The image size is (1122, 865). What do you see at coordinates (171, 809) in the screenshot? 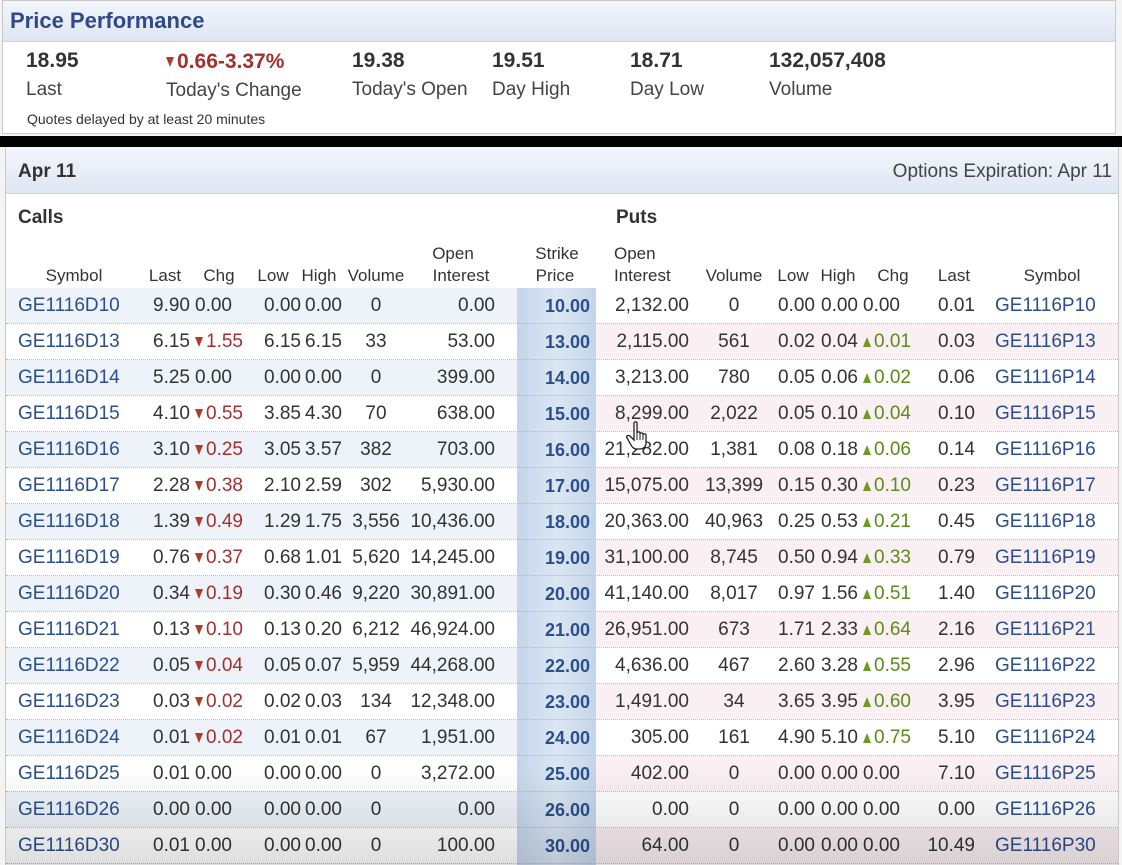
I see `call-last: 0.00` at bounding box center [171, 809].